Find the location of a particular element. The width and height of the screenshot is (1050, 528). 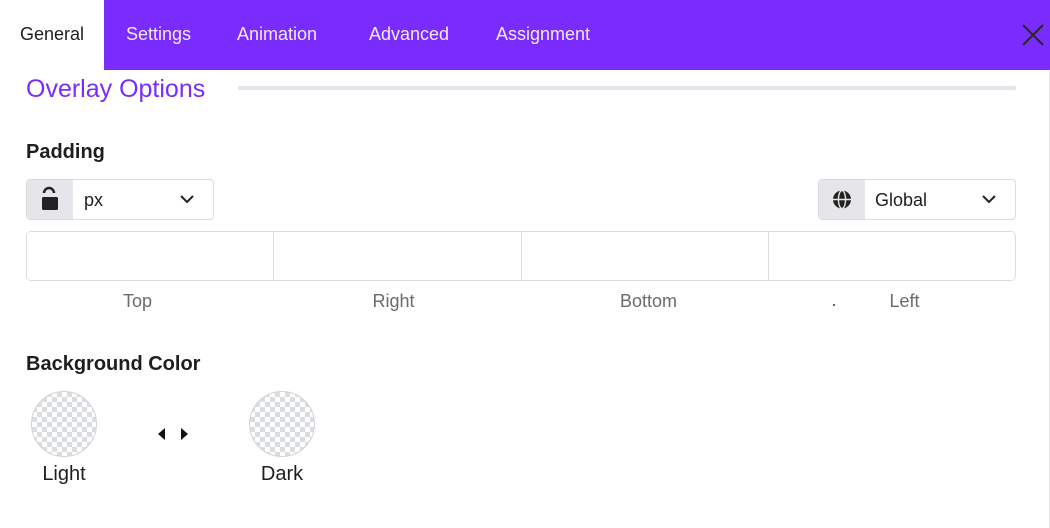

tab-advanced: Advanced is located at coordinates (409, 35).